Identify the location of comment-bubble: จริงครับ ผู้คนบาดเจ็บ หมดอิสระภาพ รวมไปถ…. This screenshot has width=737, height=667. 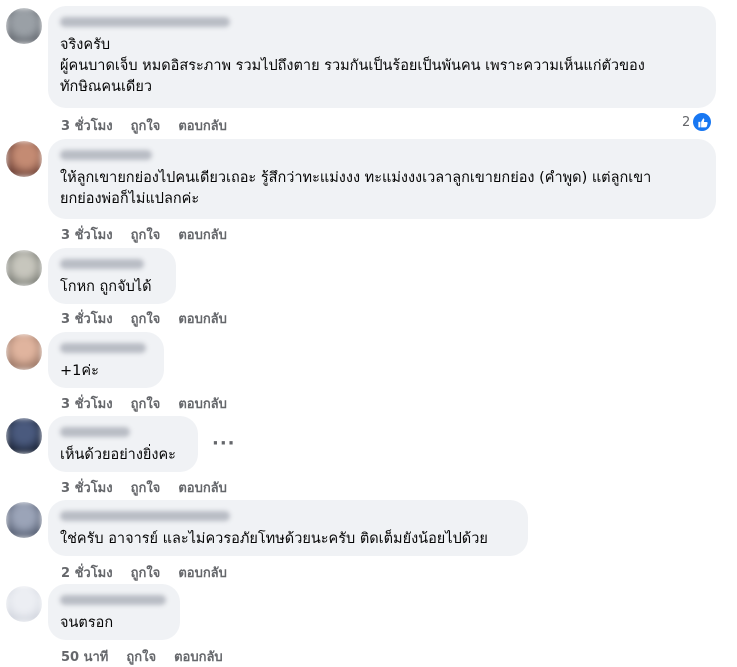
(382, 57).